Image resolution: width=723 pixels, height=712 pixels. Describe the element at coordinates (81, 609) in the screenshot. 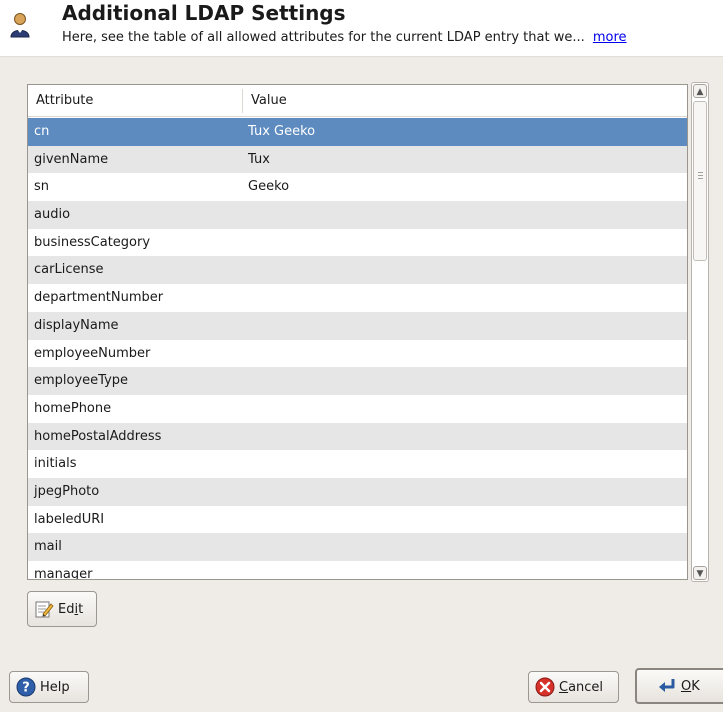

I see `edit-label-post: t` at that location.